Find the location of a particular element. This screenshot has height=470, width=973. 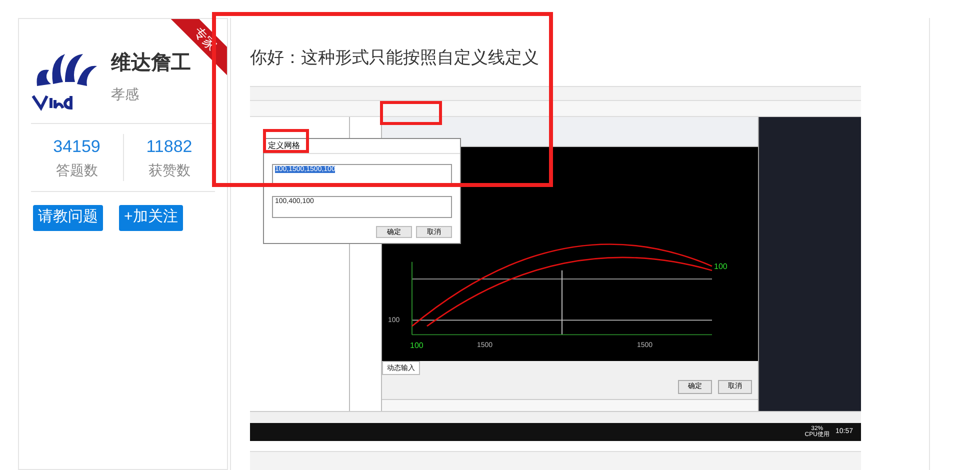

location-text: 孝感 is located at coordinates (125, 94).